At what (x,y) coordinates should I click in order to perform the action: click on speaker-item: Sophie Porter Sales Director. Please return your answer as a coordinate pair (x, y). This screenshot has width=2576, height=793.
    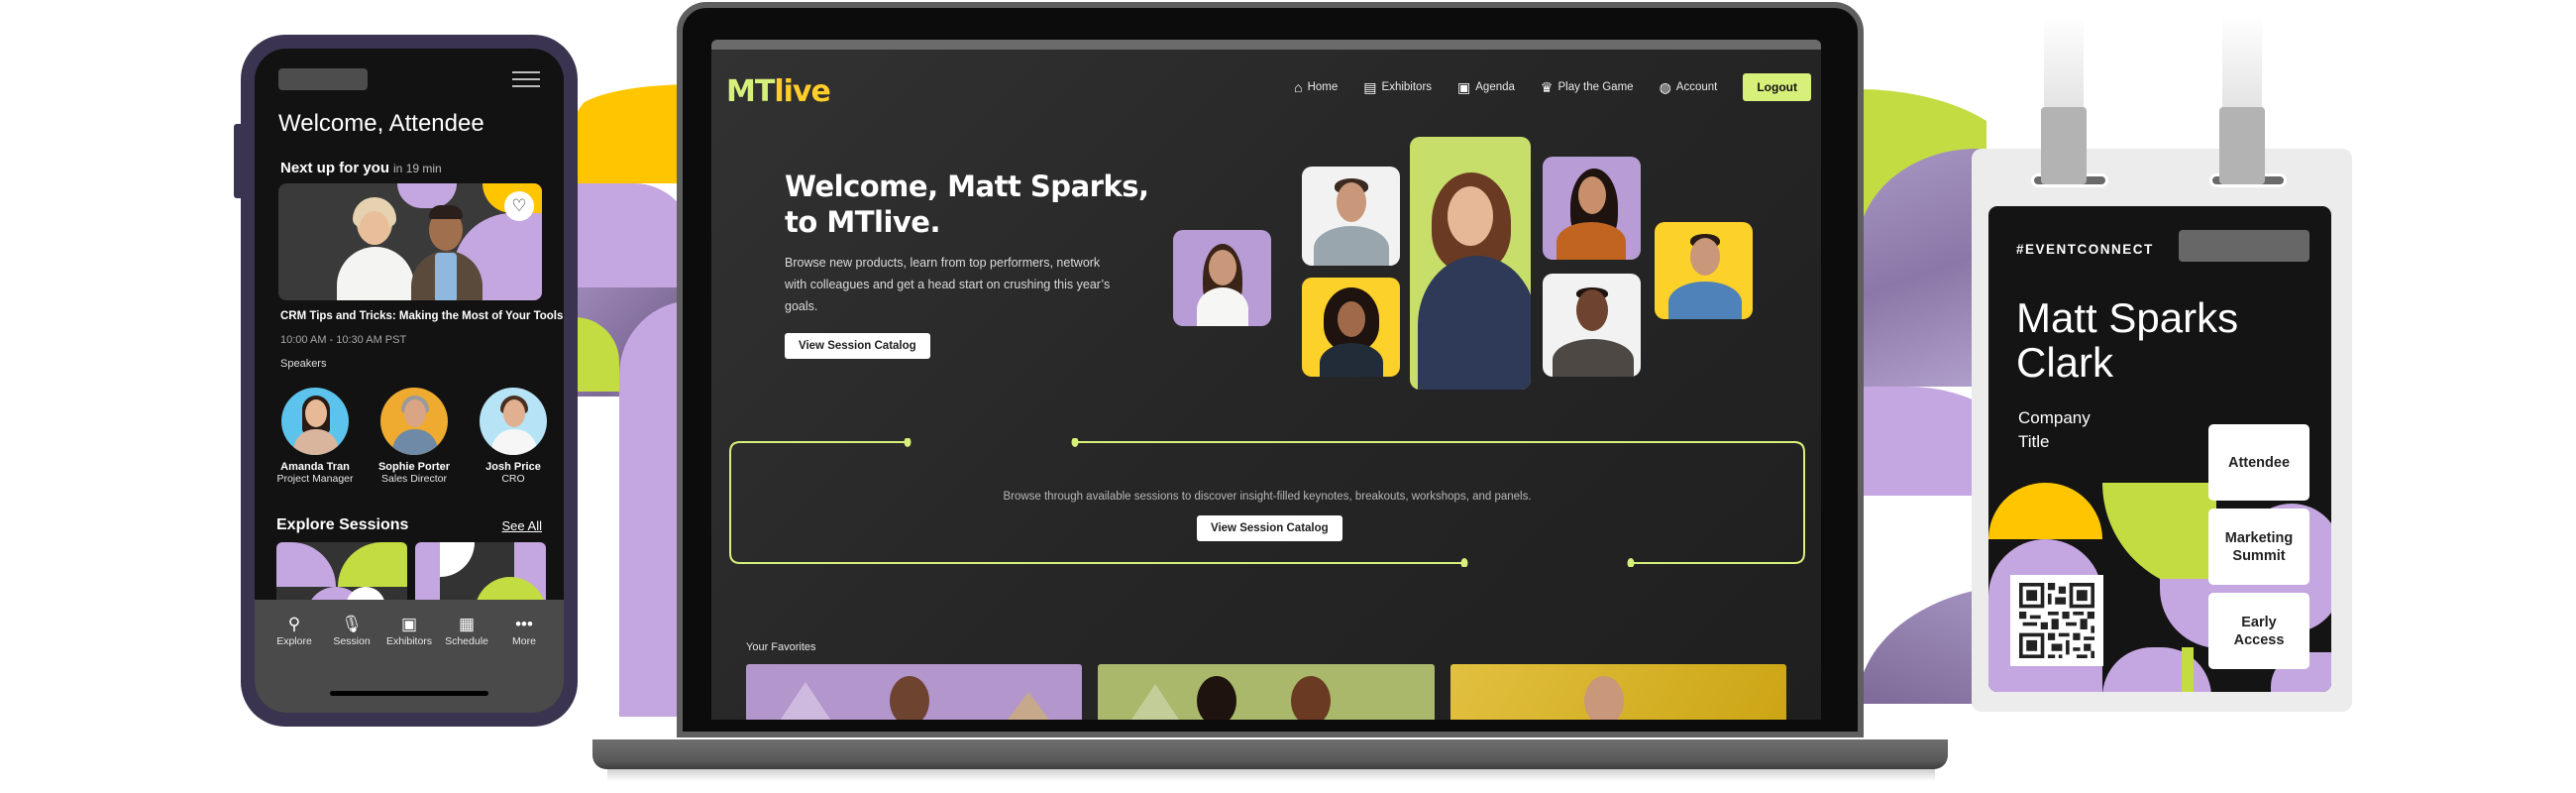
    Looking at the image, I should click on (415, 436).